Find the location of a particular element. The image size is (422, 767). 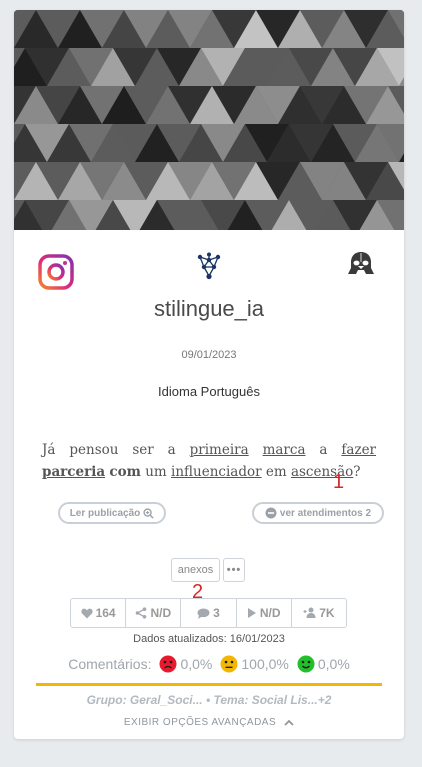

positive-sentiment: 0,0% is located at coordinates (323, 664).